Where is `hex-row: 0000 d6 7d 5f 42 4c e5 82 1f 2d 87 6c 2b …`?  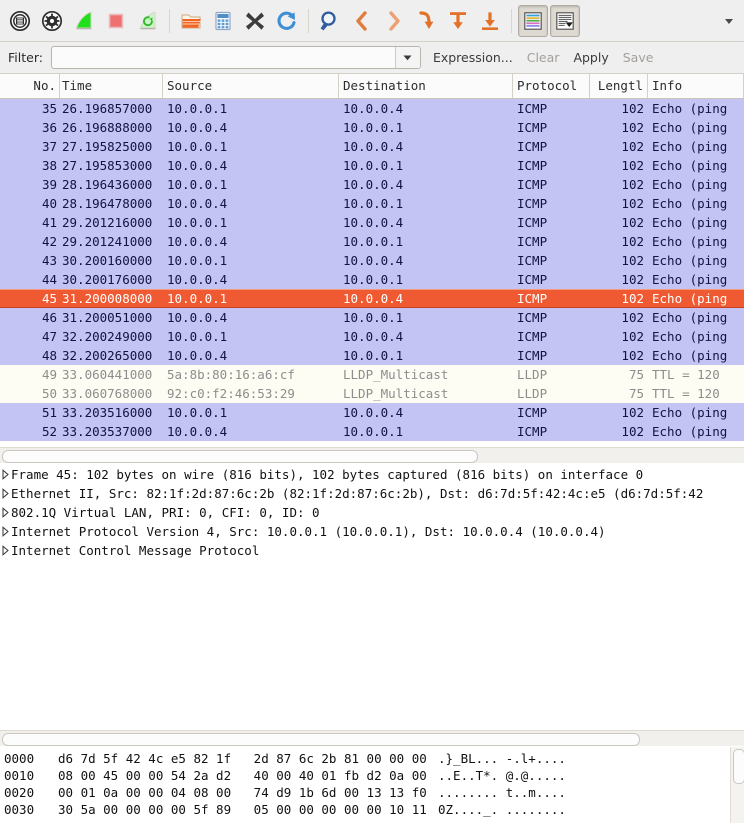 hex-row: 0000 d6 7d 5f 42 4c e5 82 1f 2d 87 6c 2b … is located at coordinates (374, 758).